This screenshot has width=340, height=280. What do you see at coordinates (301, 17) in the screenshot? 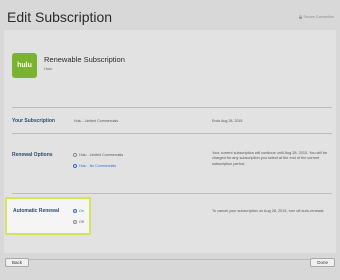
I see `lock-icon` at bounding box center [301, 17].